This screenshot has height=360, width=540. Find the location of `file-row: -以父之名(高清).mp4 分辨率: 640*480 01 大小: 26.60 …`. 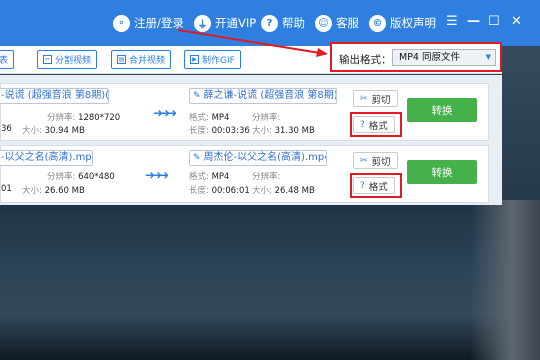

file-row: -以父之名(高清).mp4 分辨率: 640*480 01 大小: 26.60 … is located at coordinates (244, 174).